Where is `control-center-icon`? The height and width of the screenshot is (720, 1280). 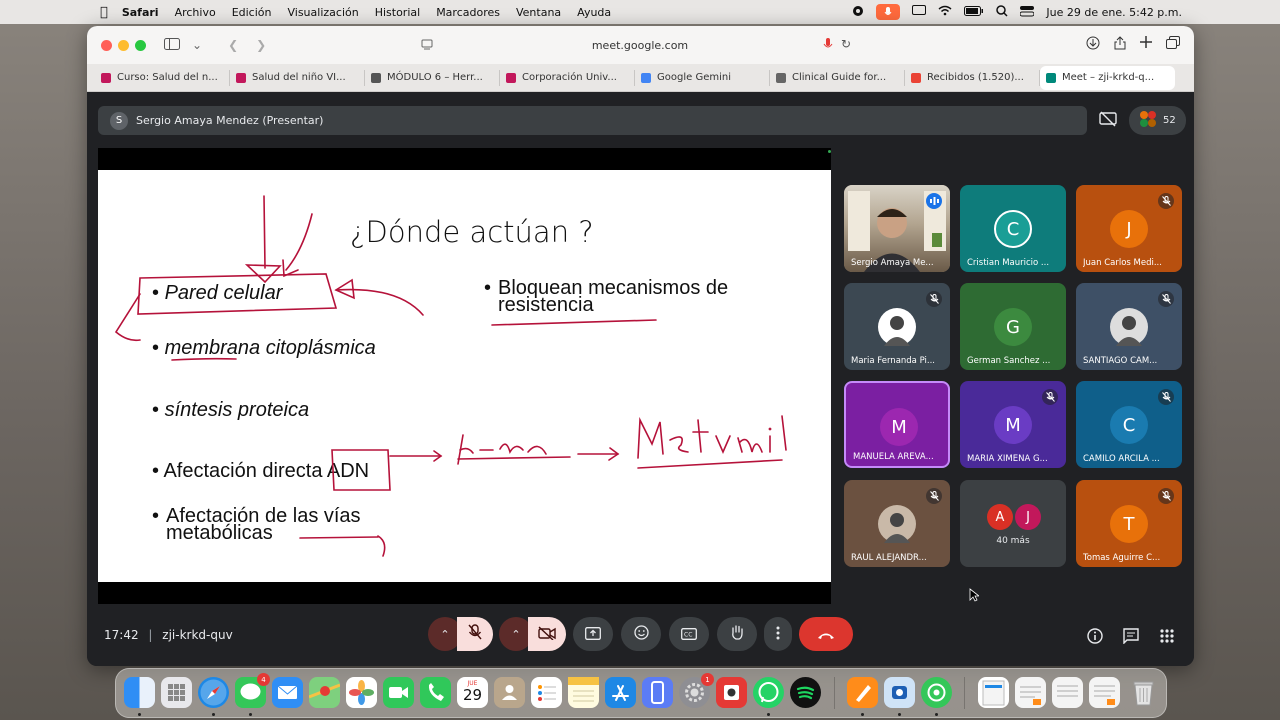
control-center-icon is located at coordinates (1027, 12).